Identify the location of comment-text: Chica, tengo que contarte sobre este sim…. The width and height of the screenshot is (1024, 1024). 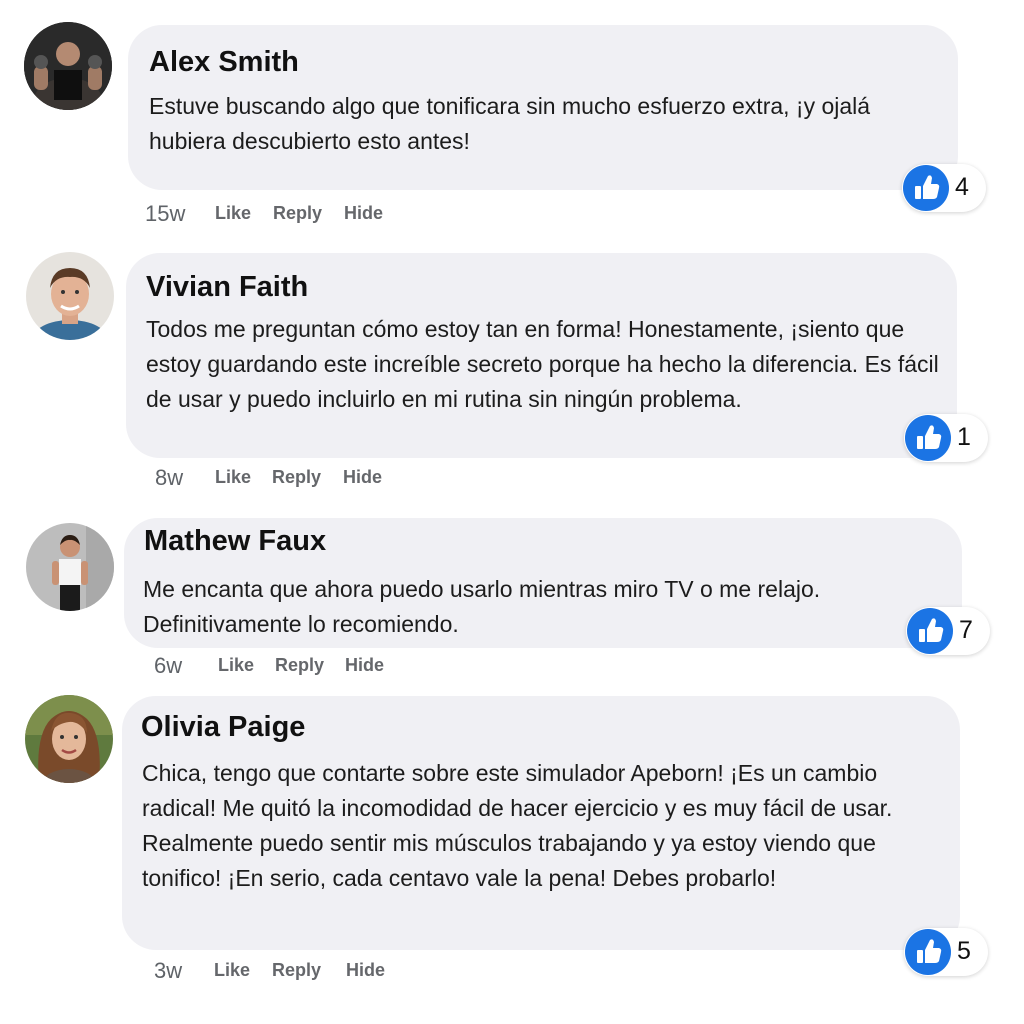
(517, 825).